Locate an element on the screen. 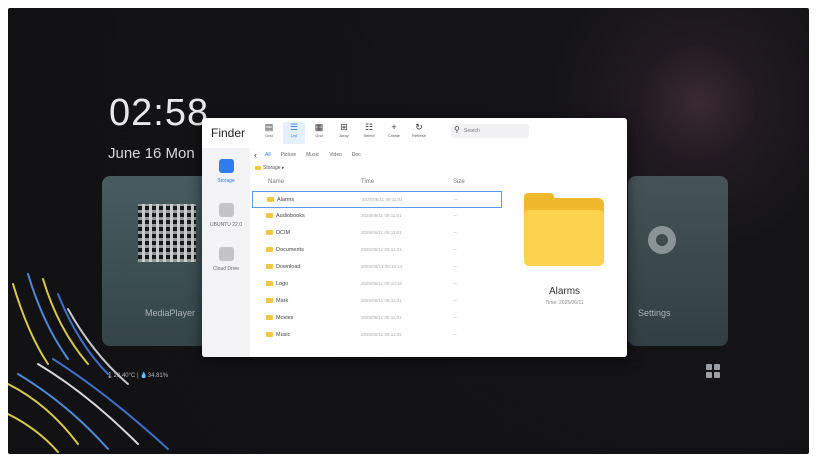 The width and height of the screenshot is (817, 462). grid-view-button: ▦ Grid is located at coordinates (319, 133).